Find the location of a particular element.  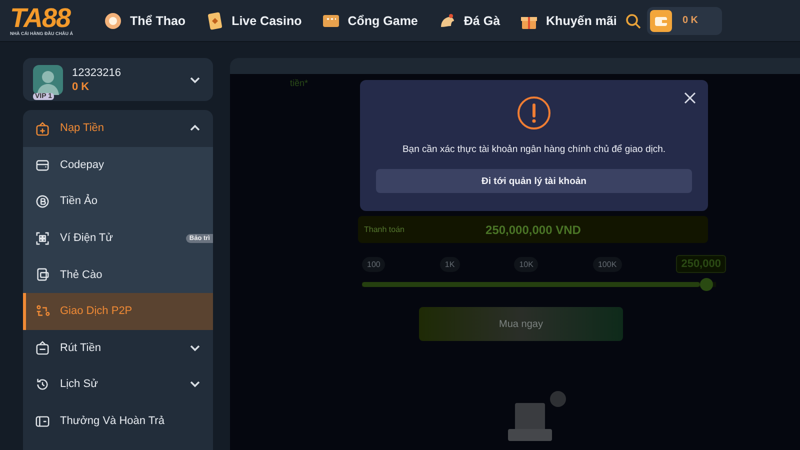

dialog-message: Bạn cần xác thực tài khoản ngân hàng chính chủ để giao dịch. is located at coordinates (534, 149).